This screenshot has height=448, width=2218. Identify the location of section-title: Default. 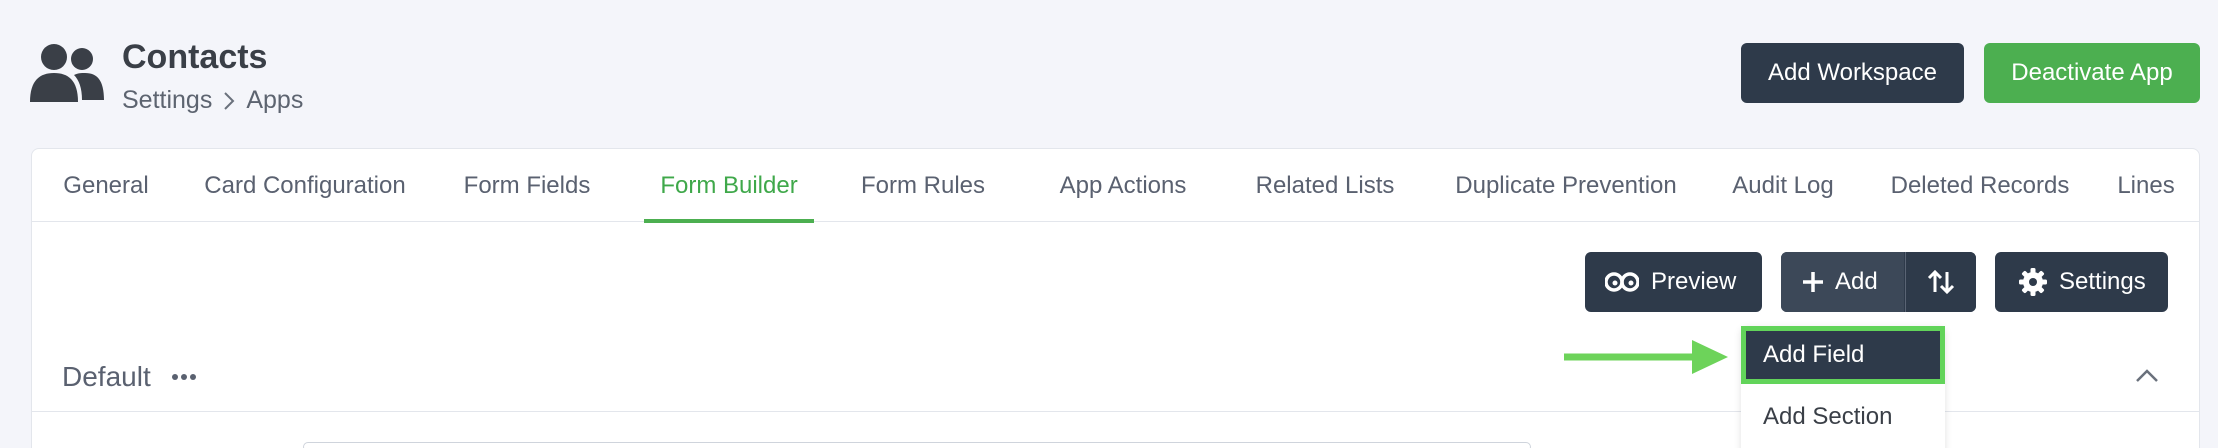
(106, 376).